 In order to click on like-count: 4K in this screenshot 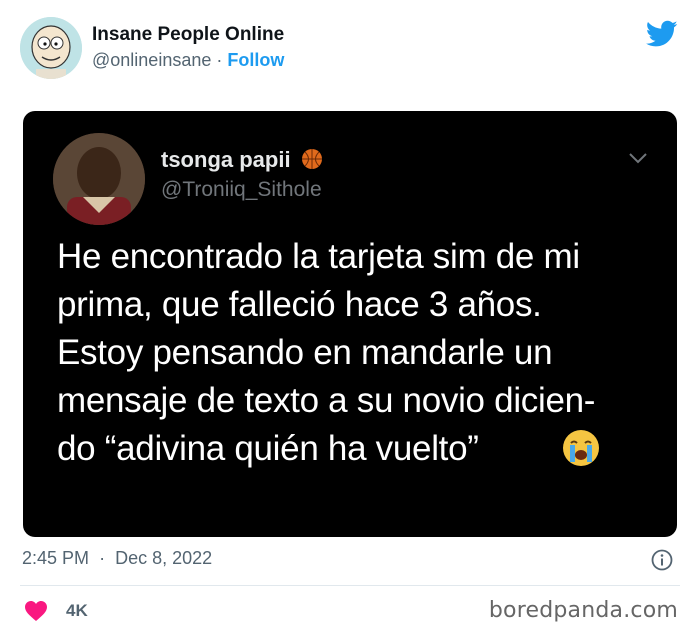, I will do `click(77, 610)`.